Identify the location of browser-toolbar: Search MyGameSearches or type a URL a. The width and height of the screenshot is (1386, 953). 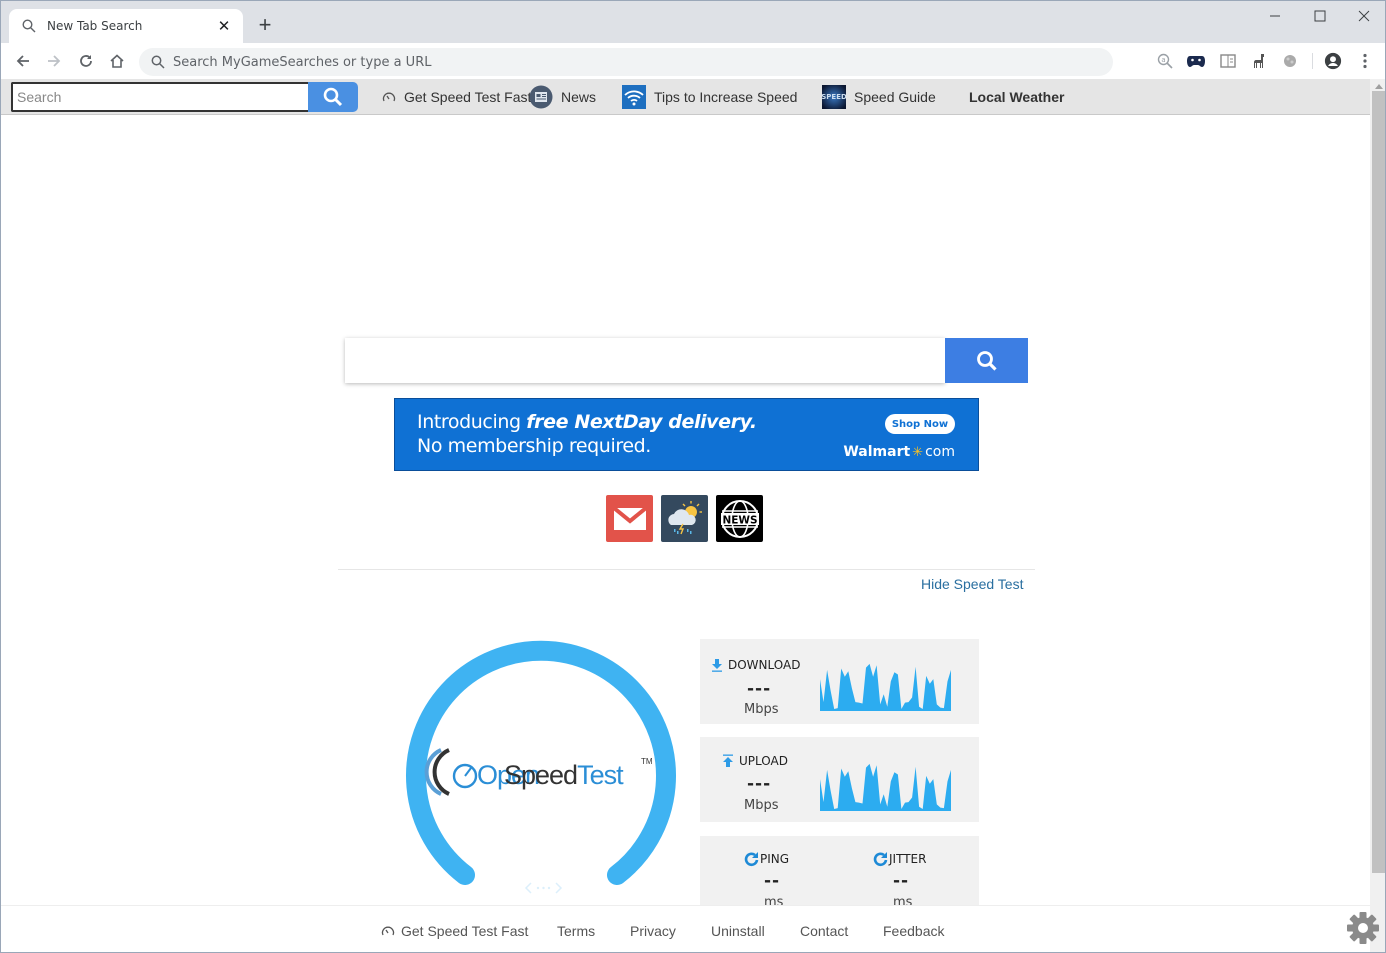
(693, 61).